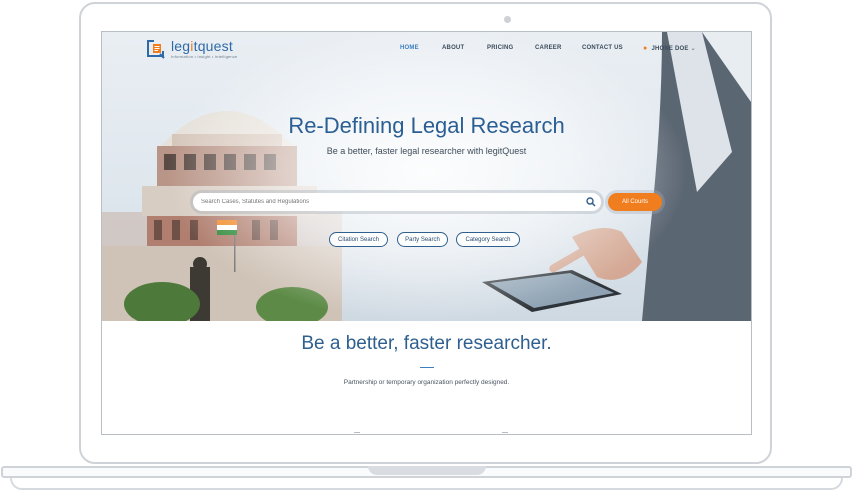  I want to click on nav-item-pricing: PRICING, so click(500, 48).